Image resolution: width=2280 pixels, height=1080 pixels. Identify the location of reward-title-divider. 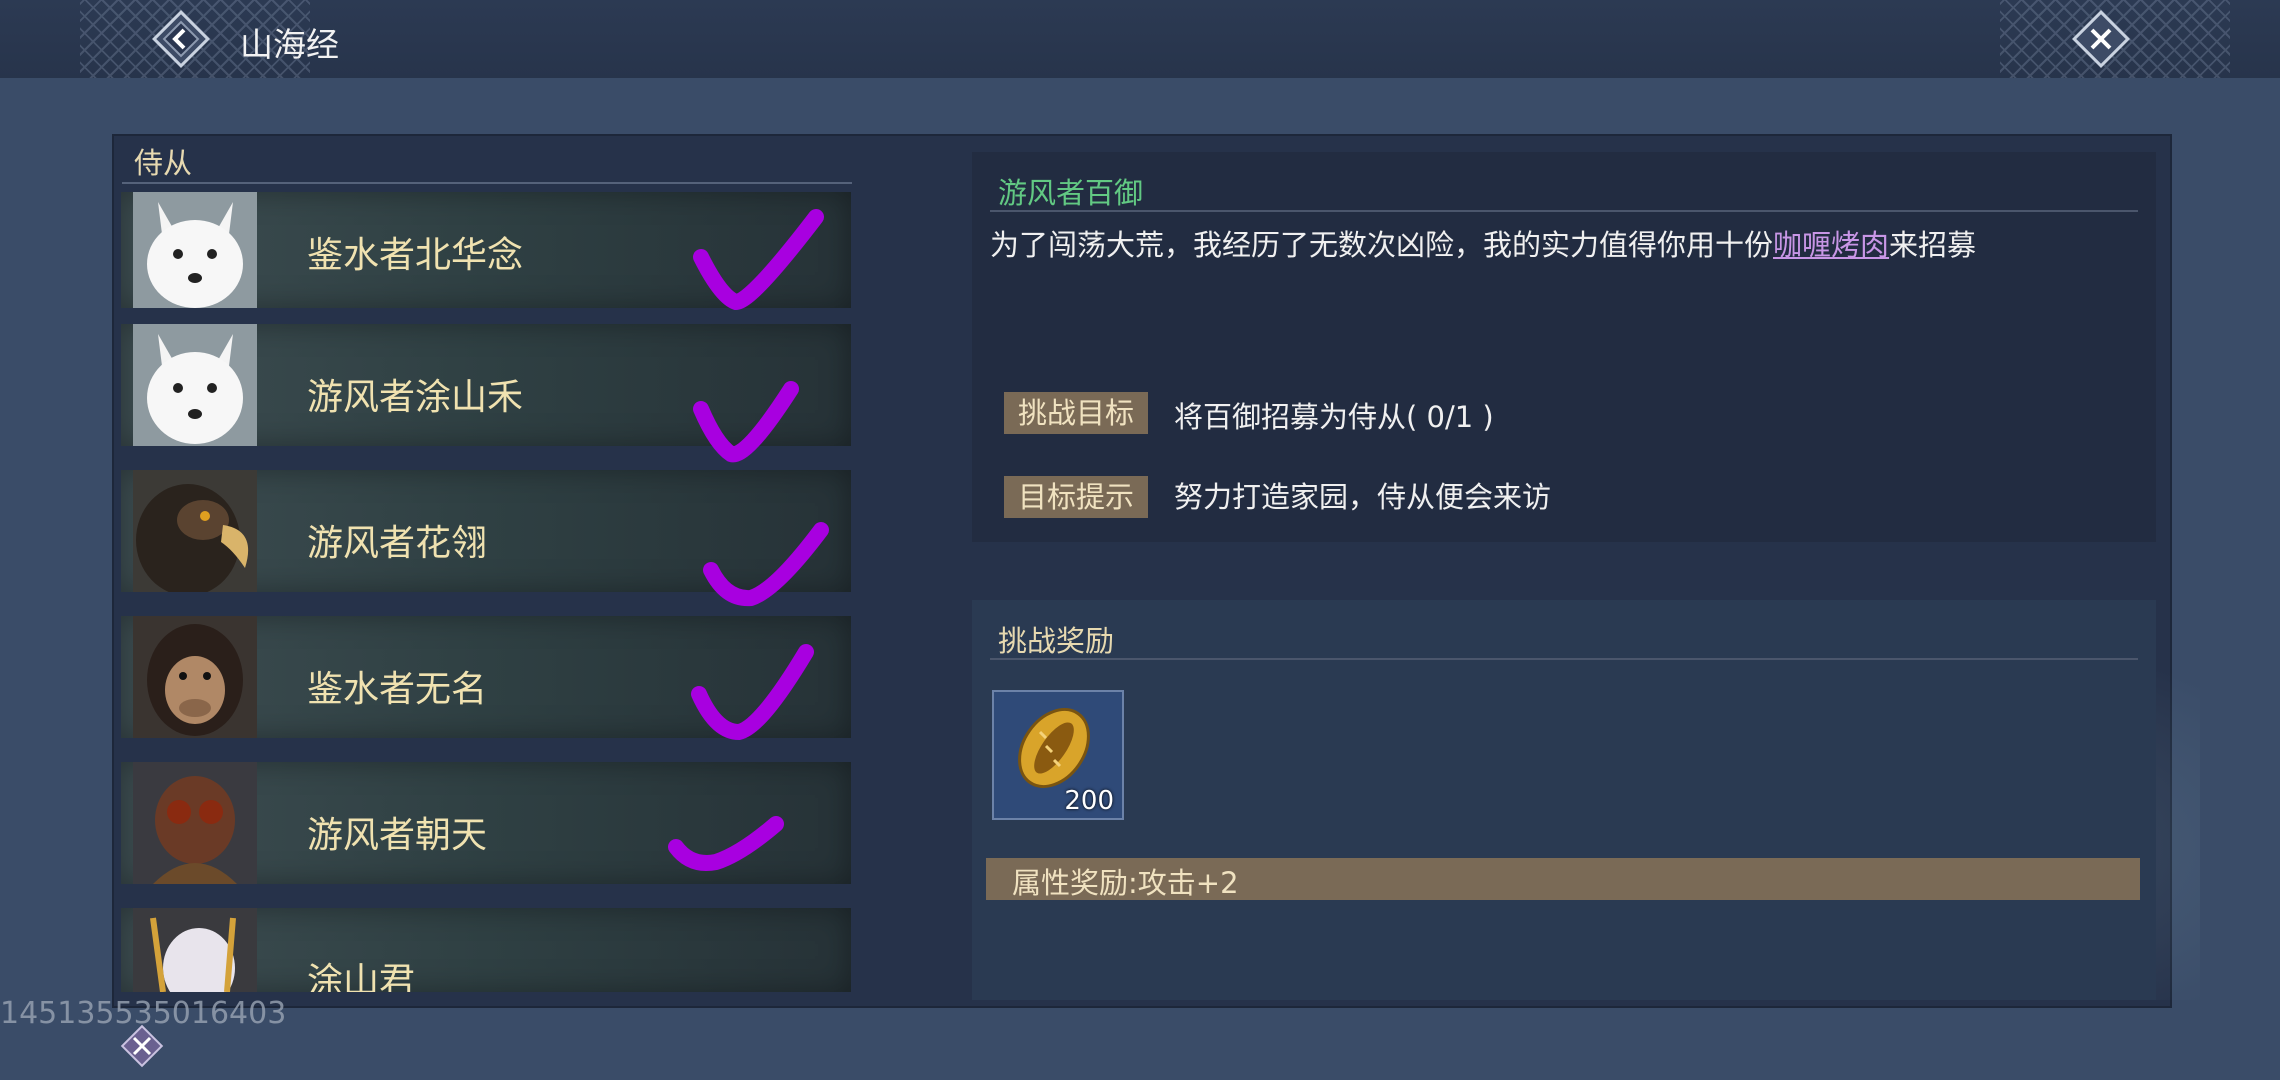
(1564, 659).